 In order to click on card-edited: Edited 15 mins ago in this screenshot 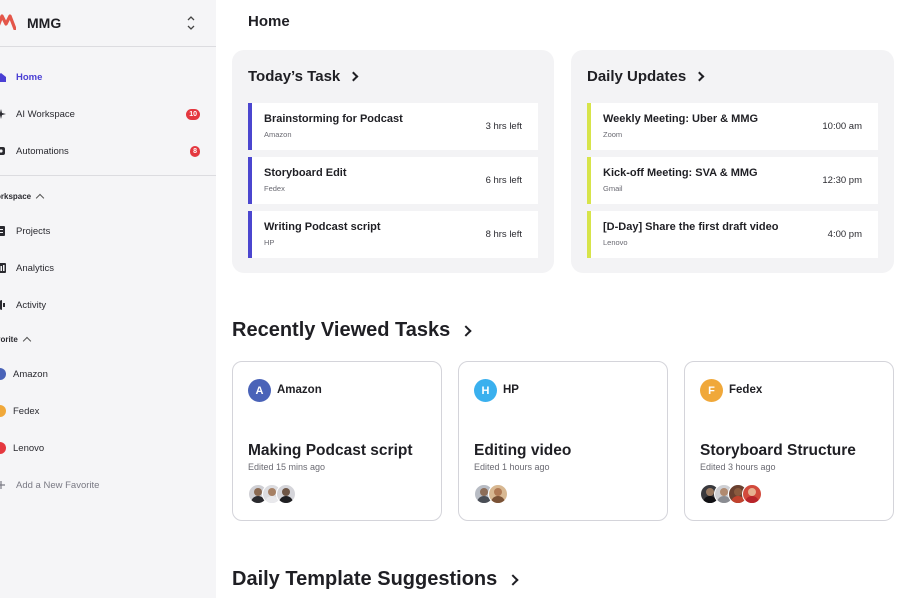, I will do `click(287, 467)`.